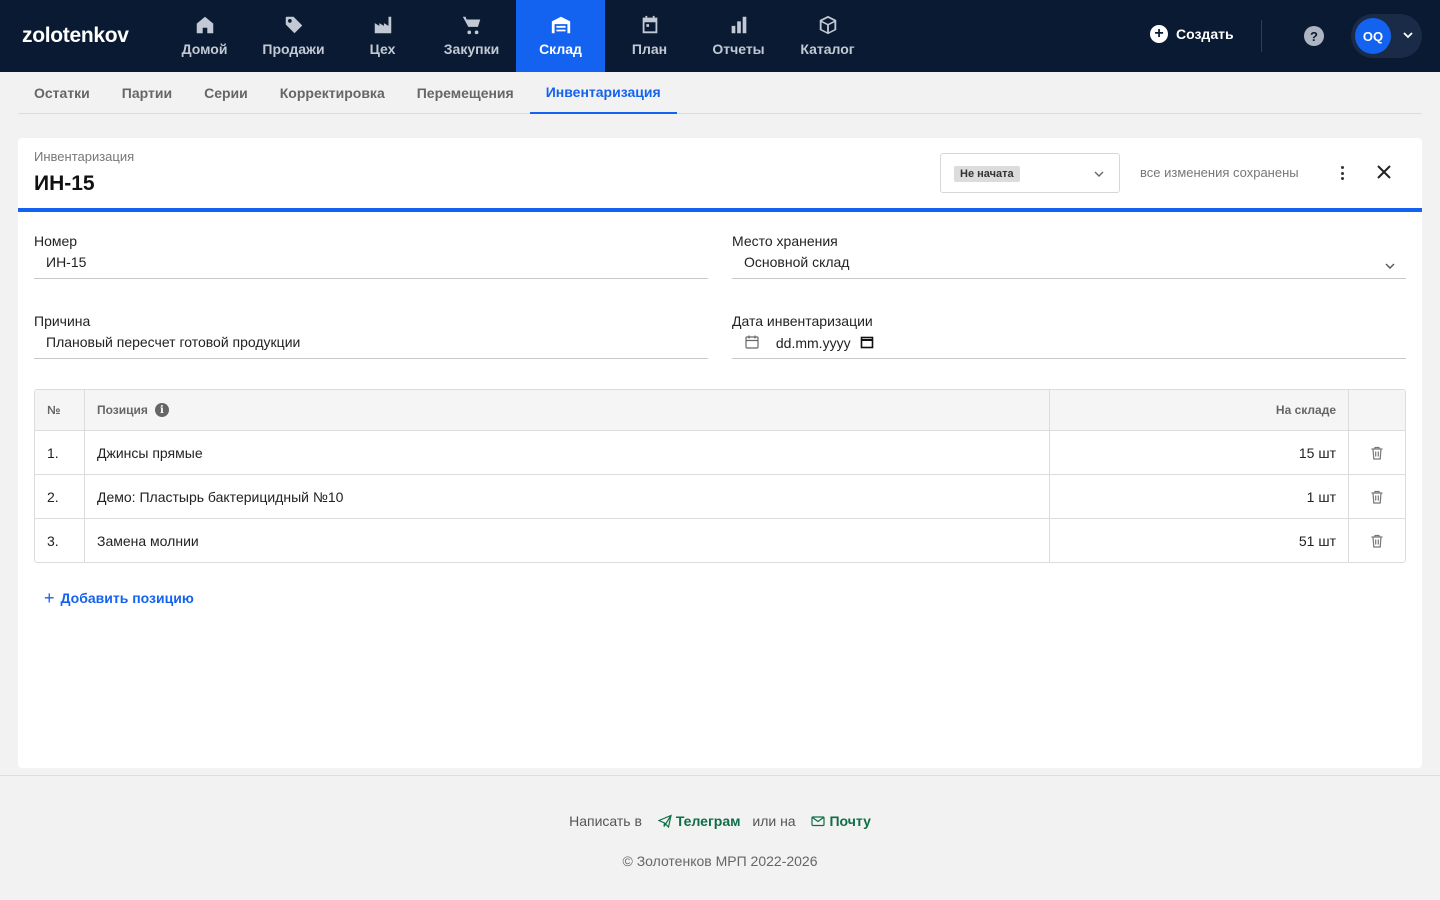  Describe the element at coordinates (738, 36) in the screenshot. I see `nav-item-reports: Отчеты` at that location.